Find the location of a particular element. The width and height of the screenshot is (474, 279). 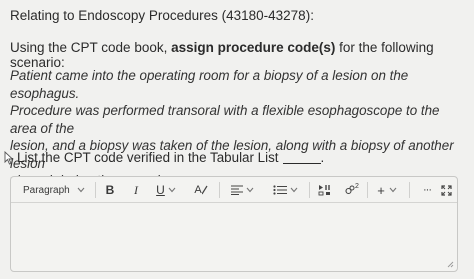

underline-label: U is located at coordinates (160, 190).